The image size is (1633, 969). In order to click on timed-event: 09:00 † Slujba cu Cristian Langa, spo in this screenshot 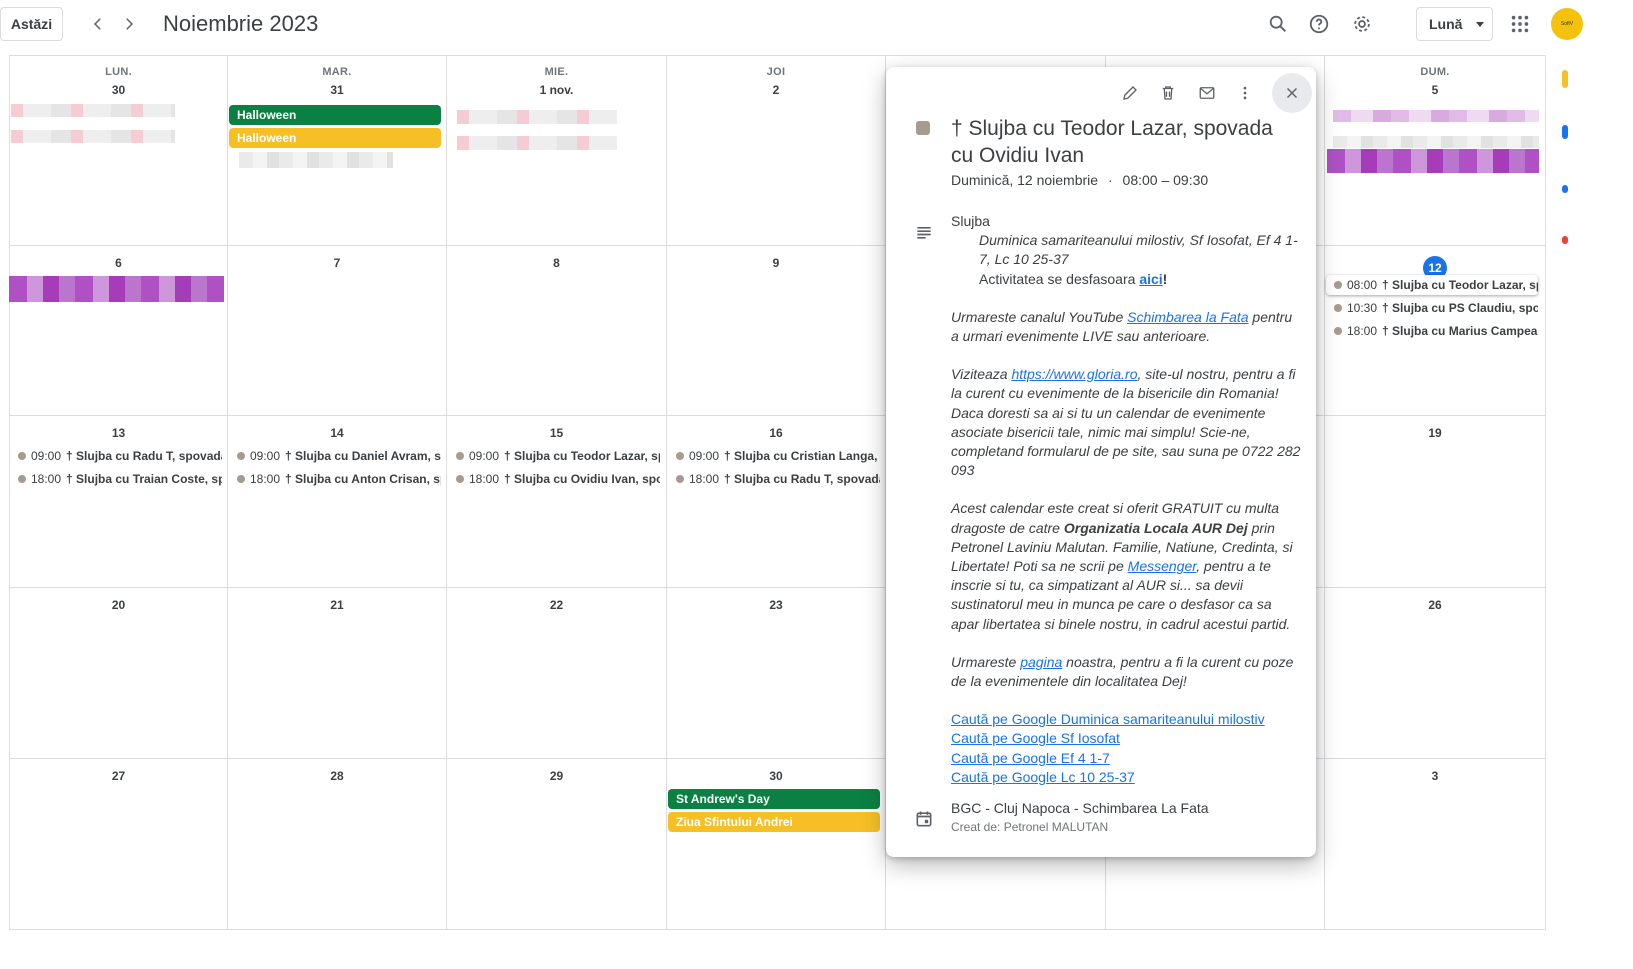, I will do `click(774, 456)`.